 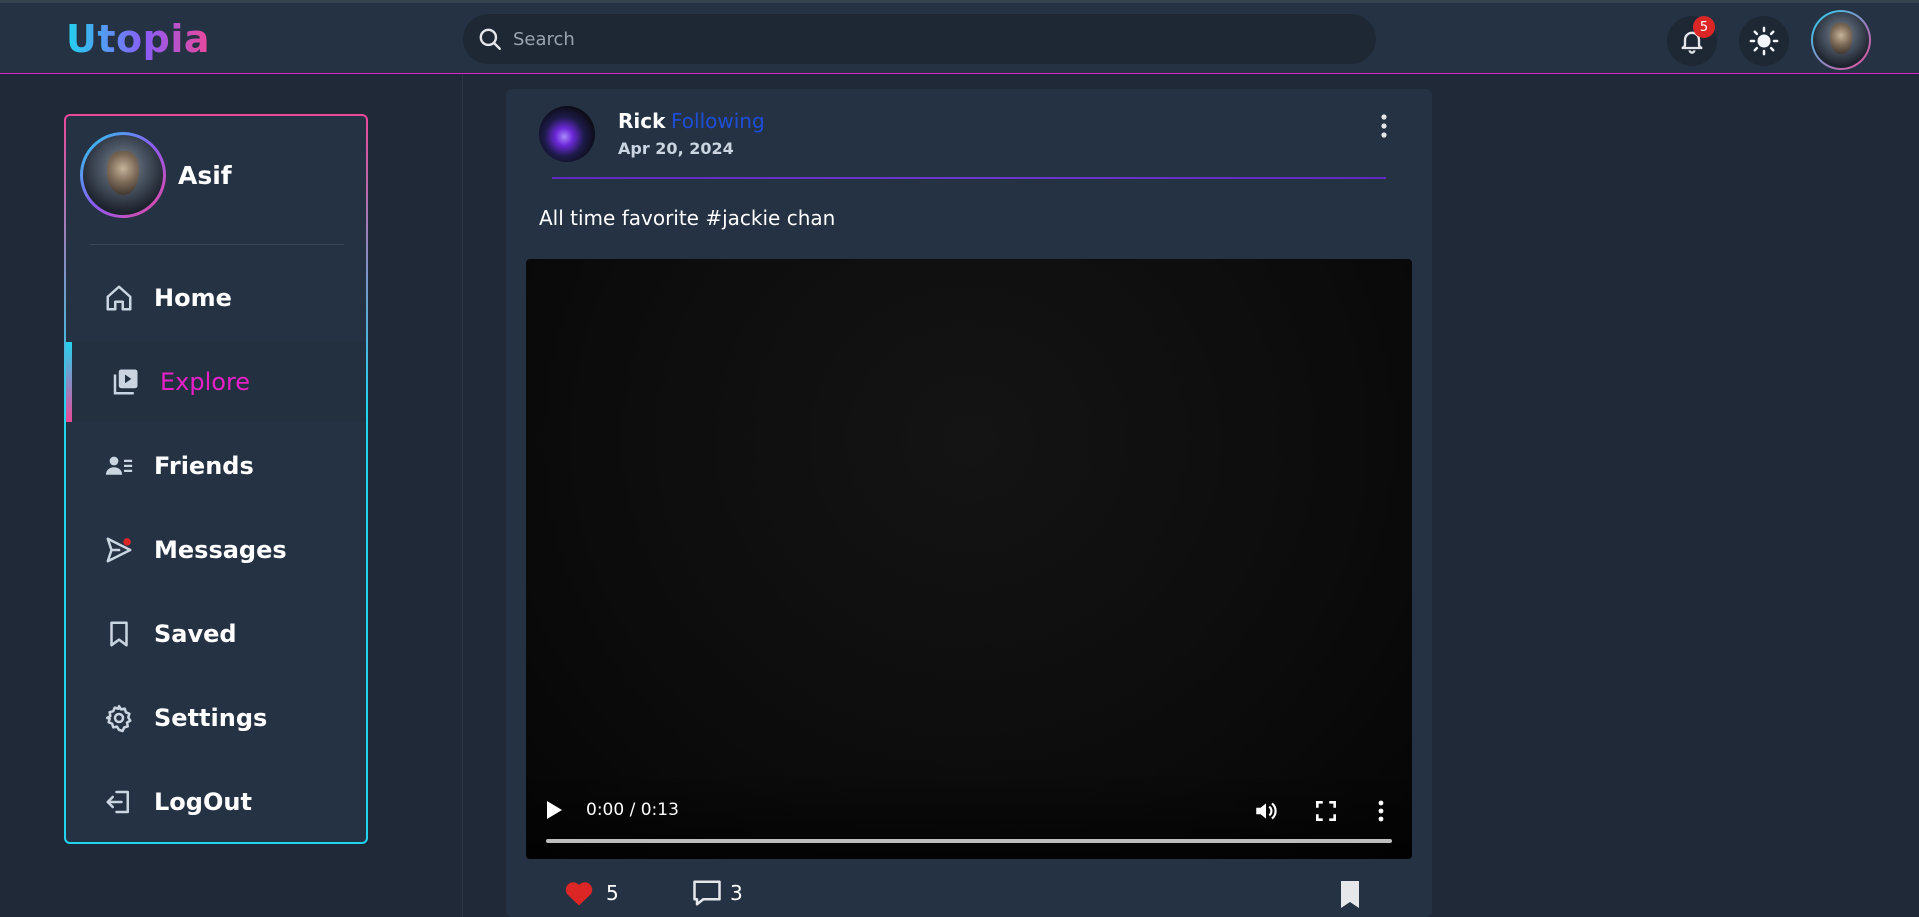 What do you see at coordinates (554, 810) in the screenshot?
I see `play-icon` at bounding box center [554, 810].